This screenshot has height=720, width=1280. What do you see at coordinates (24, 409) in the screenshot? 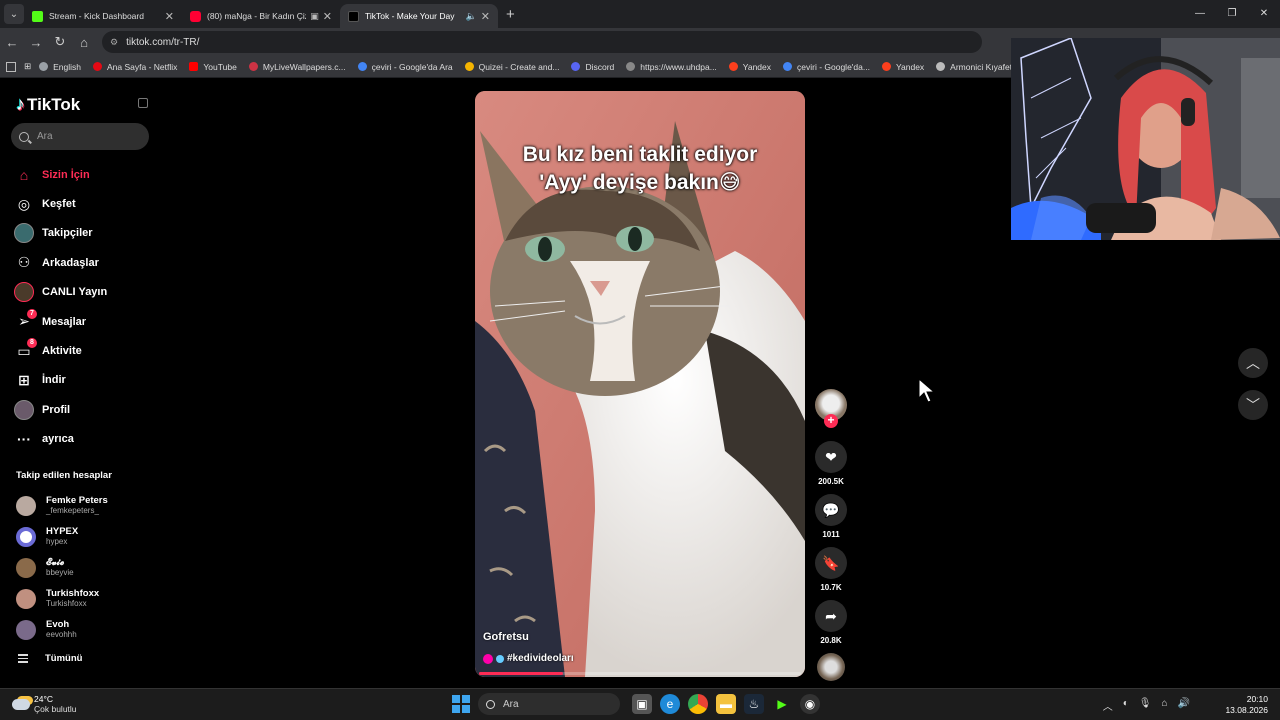
I see `profile-avatar-icon` at bounding box center [24, 409].